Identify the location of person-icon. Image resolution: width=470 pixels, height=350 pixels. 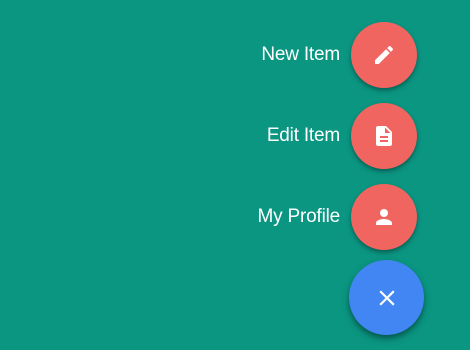
(384, 217).